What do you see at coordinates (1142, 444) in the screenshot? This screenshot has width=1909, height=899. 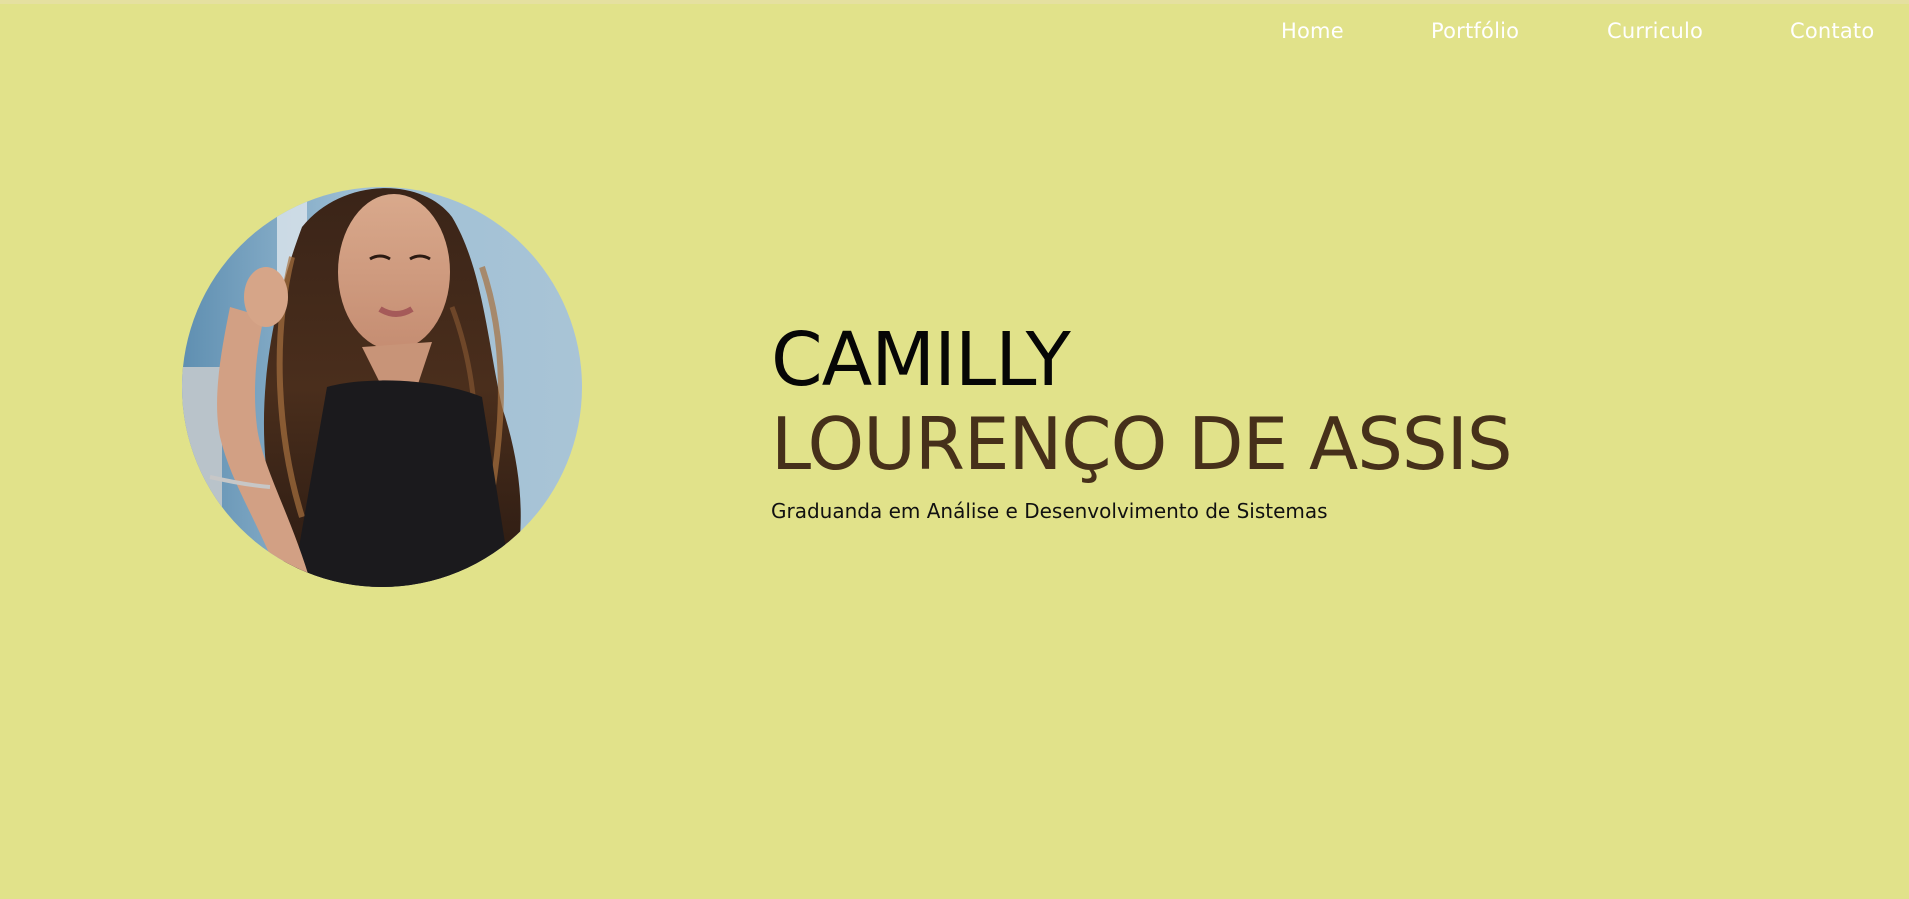 I see `last-name: LOURENÇO DE ASSIS` at bounding box center [1142, 444].